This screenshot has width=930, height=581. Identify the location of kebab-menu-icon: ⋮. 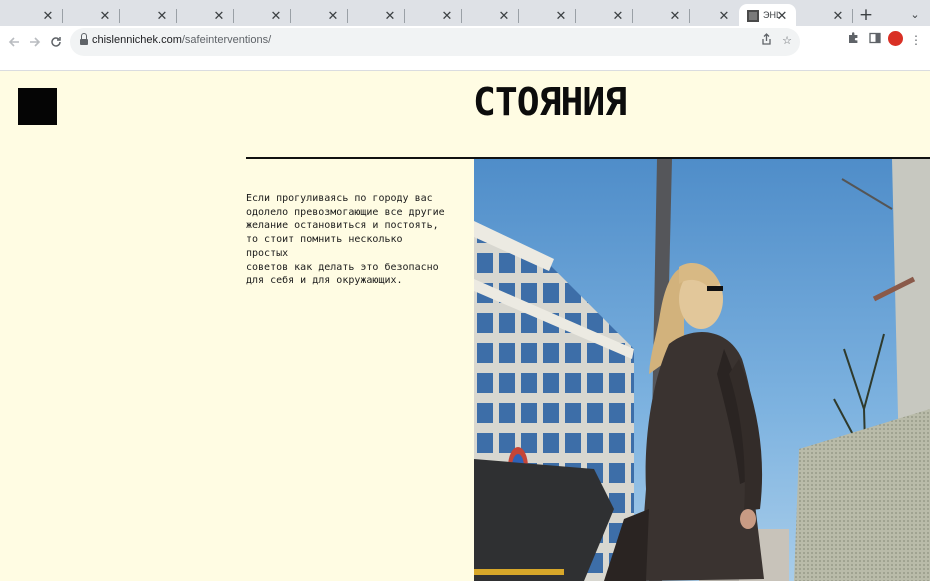
(916, 40).